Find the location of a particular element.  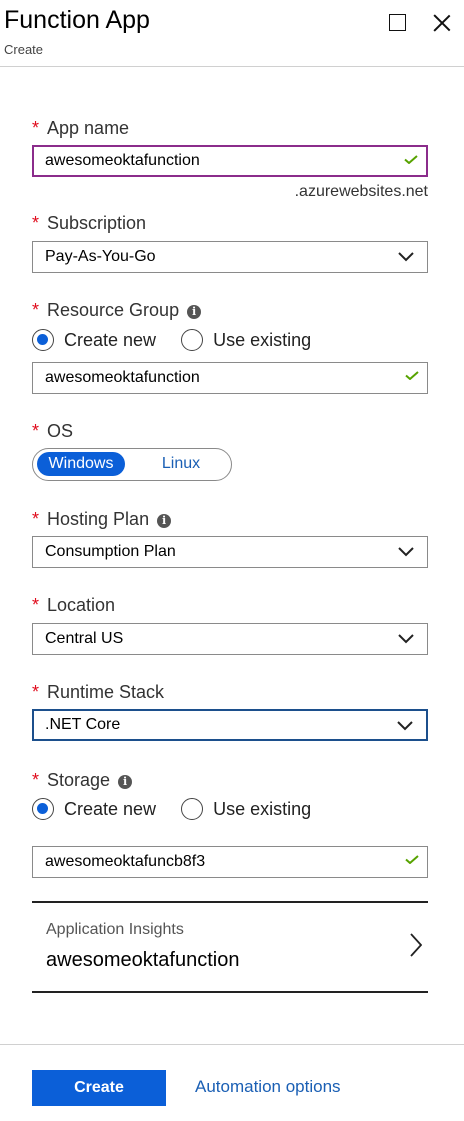

app-name-label: * App name is located at coordinates (81, 128).